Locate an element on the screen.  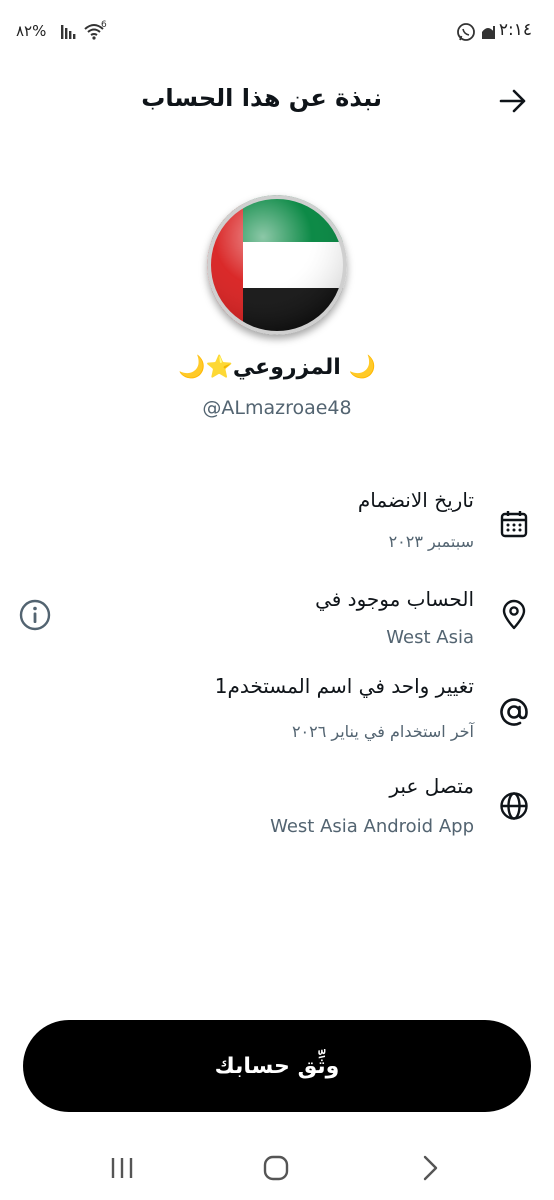
home-icon is located at coordinates (276, 1168).